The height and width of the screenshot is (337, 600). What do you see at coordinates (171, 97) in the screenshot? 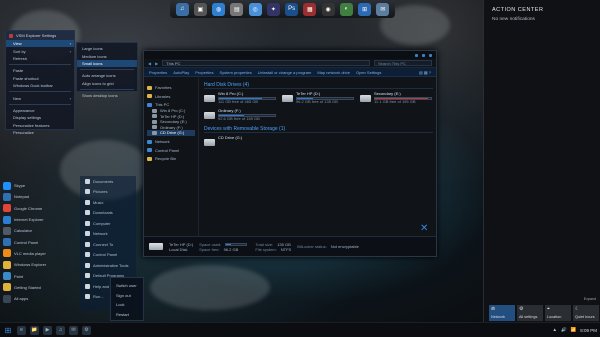
I see `nav-item: Libraries` at bounding box center [171, 97].